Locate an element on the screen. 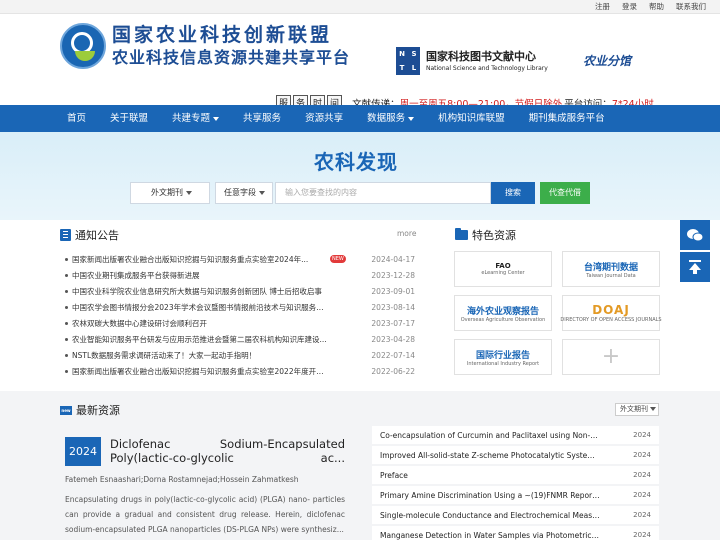 Image resolution: width=720 pixels, height=540 pixels. list-item: 农林双碳大数据中心建设研讨会顺利召开 2023-07-17 is located at coordinates (240, 323).